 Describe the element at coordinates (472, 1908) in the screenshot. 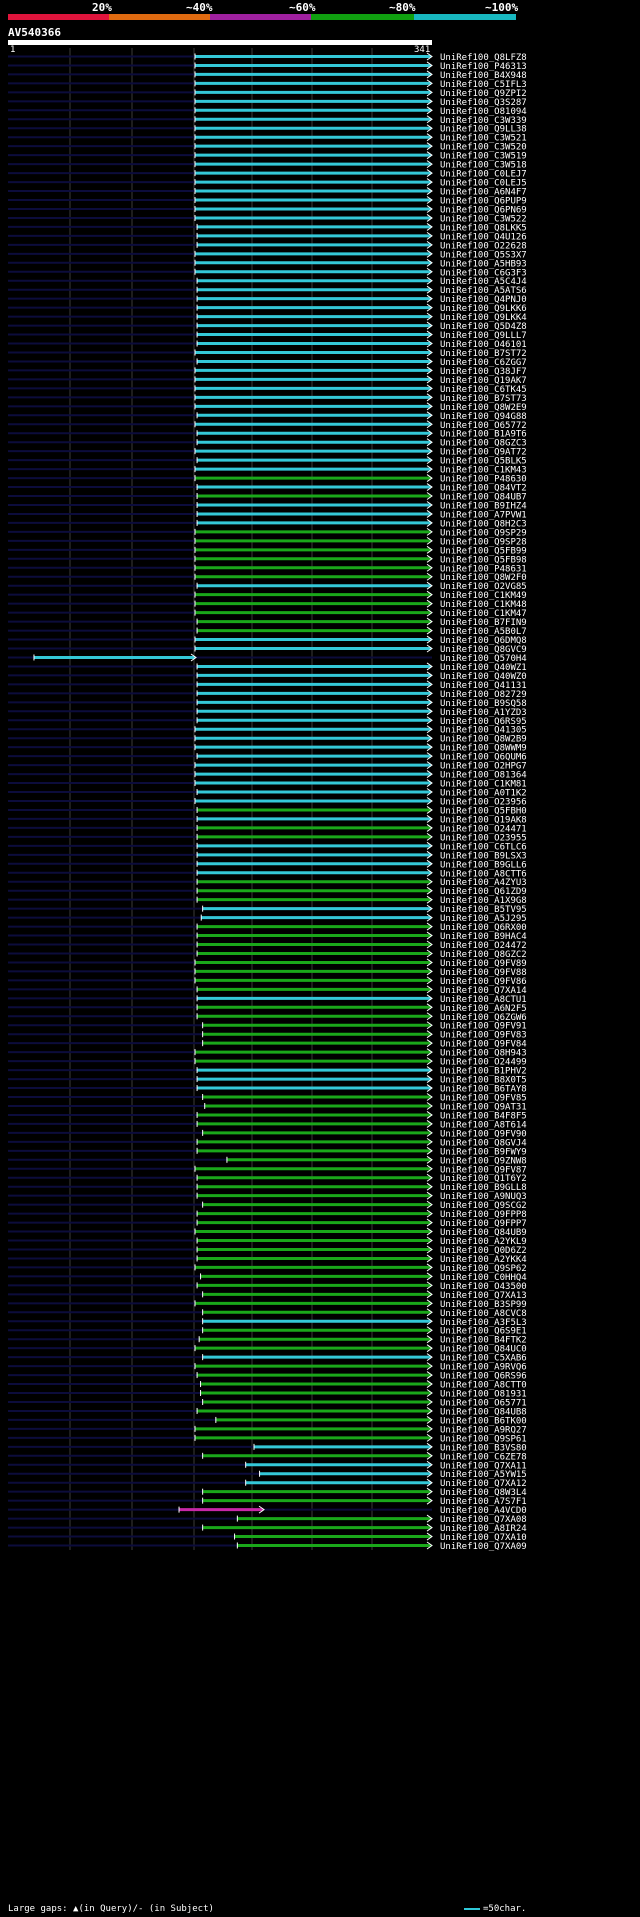

I see `scale-line-icon` at that location.